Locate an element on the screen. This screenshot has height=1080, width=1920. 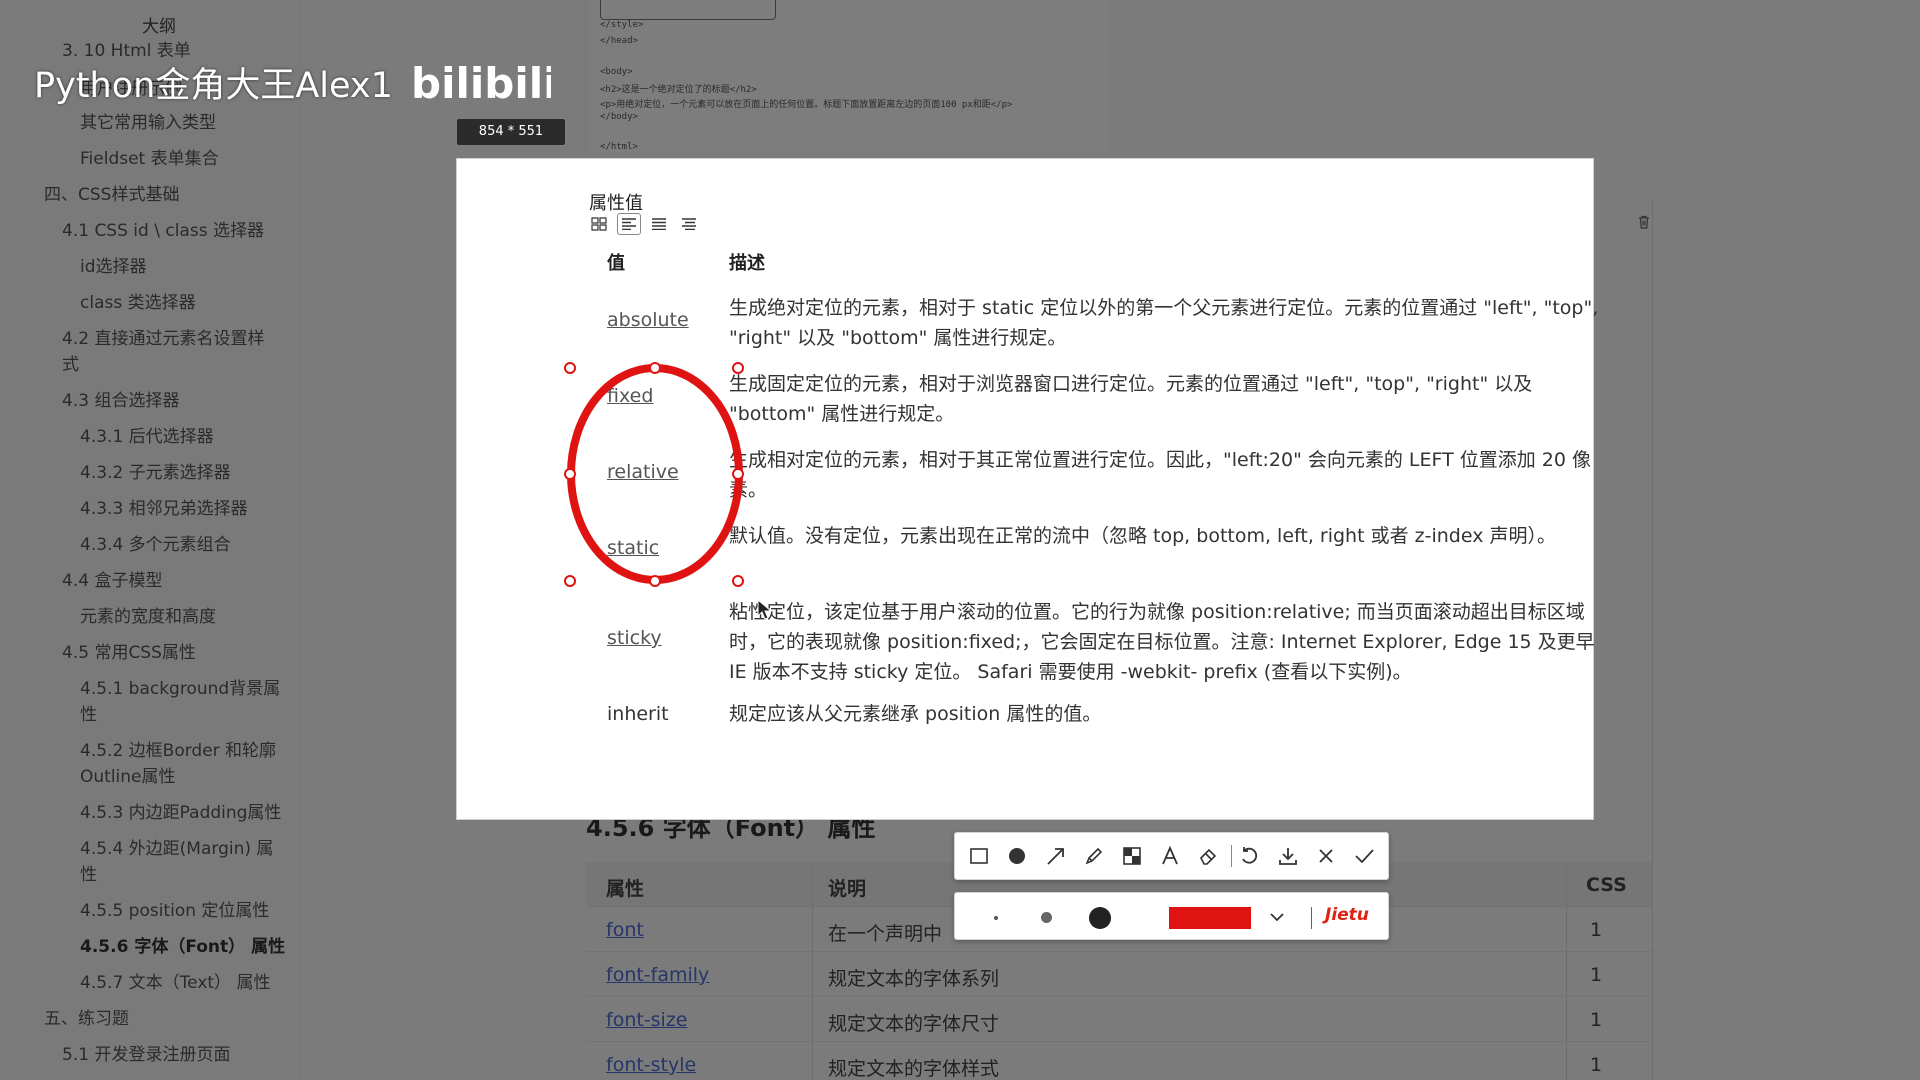
brush-settings-bar: Jietu is located at coordinates (1171, 916).